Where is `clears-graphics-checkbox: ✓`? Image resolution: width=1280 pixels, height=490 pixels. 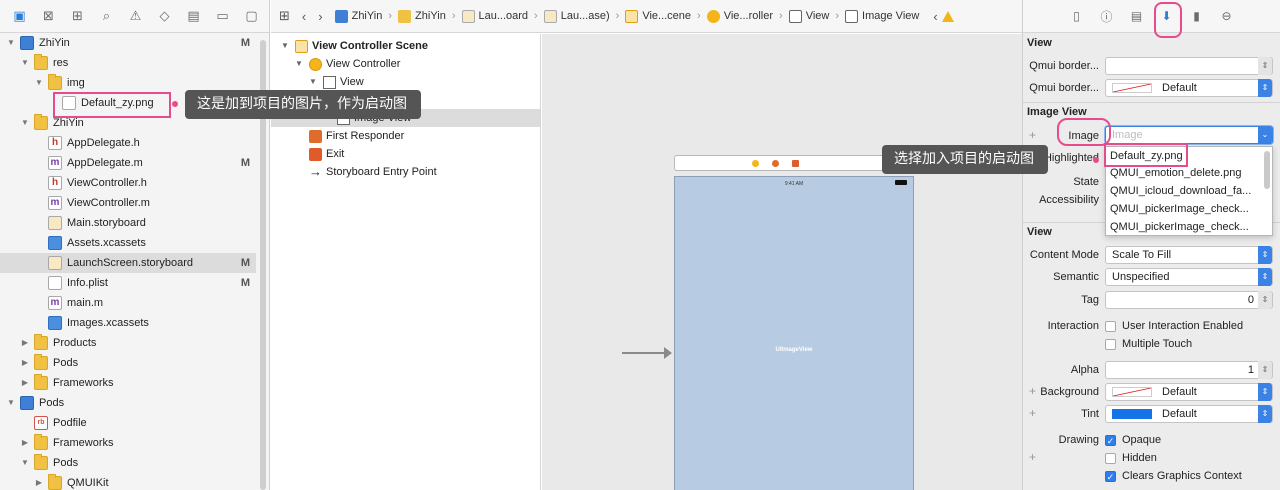
clears-graphics-checkbox: ✓ is located at coordinates (1110, 476).